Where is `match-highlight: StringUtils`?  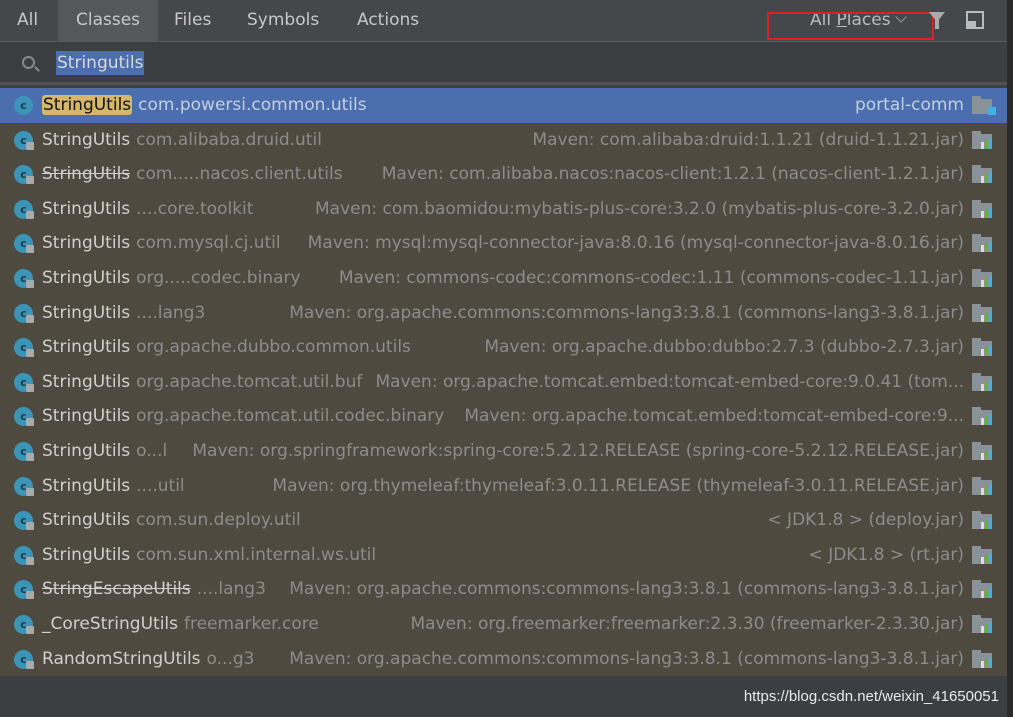
match-highlight: StringUtils is located at coordinates (87, 105).